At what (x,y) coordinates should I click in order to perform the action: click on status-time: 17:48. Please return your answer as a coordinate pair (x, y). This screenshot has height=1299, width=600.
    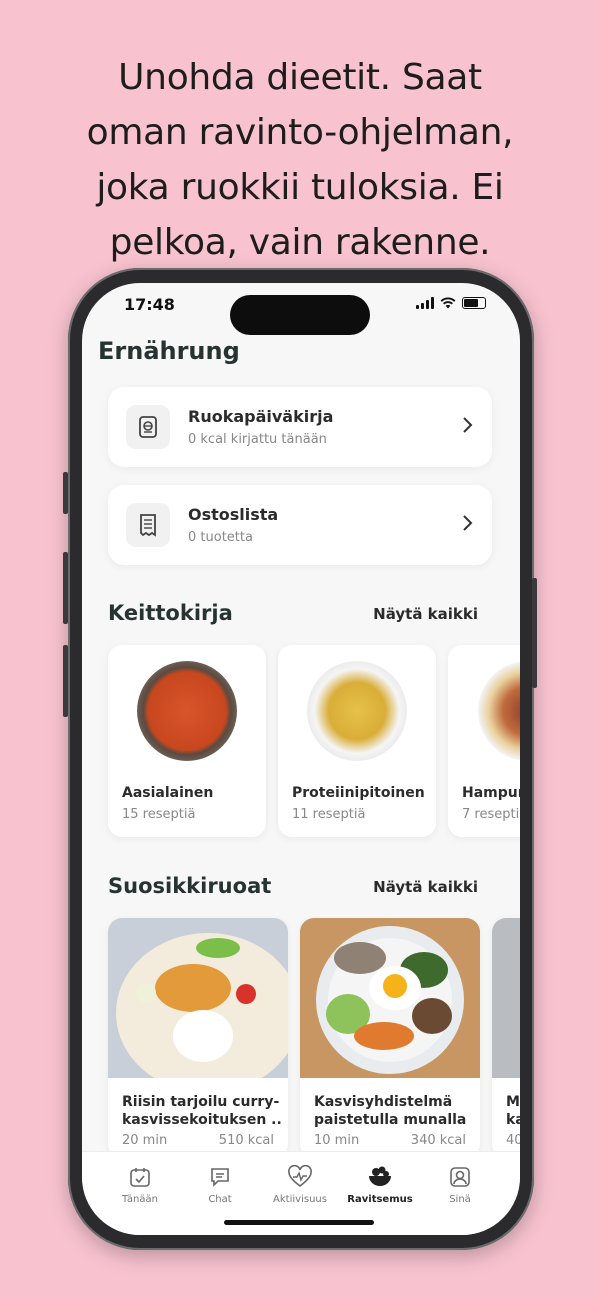
    Looking at the image, I should click on (149, 304).